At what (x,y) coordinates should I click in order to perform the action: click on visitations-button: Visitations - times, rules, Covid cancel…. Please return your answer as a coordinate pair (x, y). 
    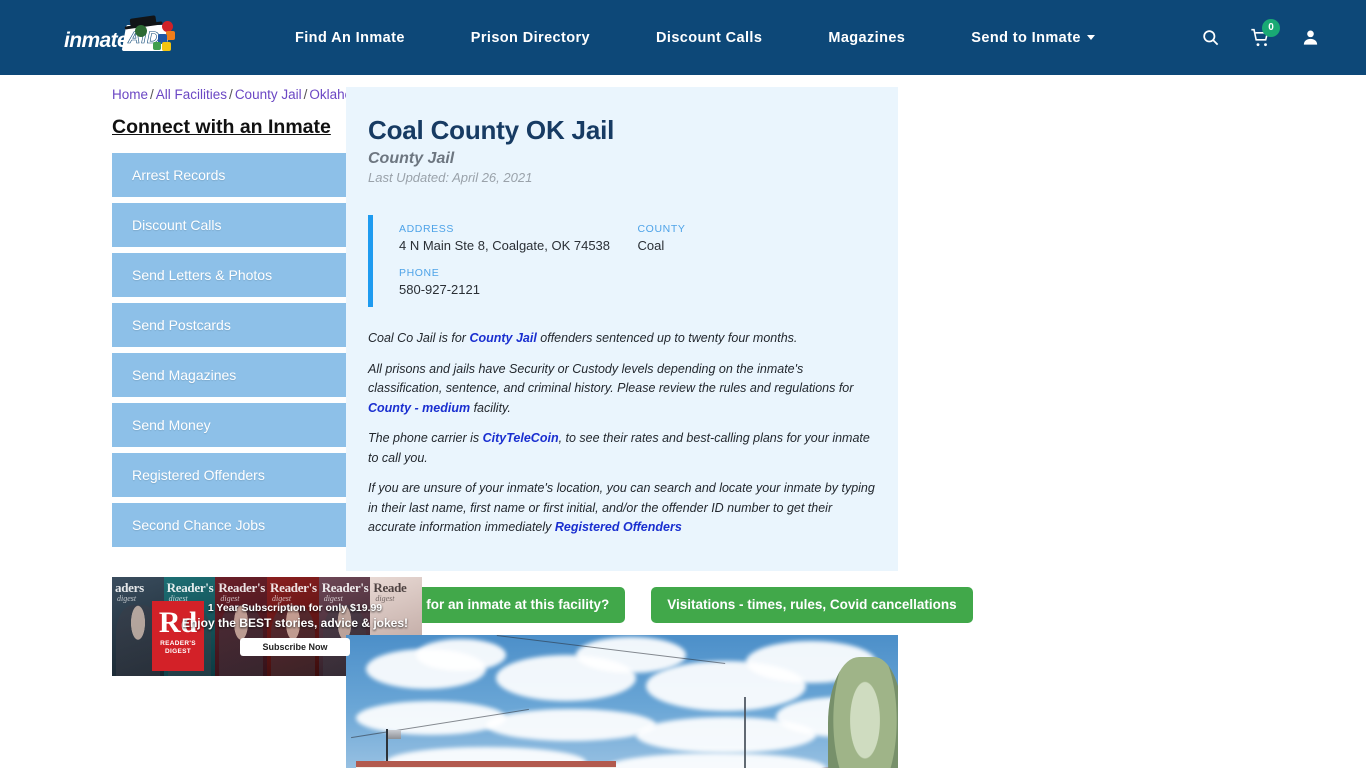
    Looking at the image, I should click on (812, 604).